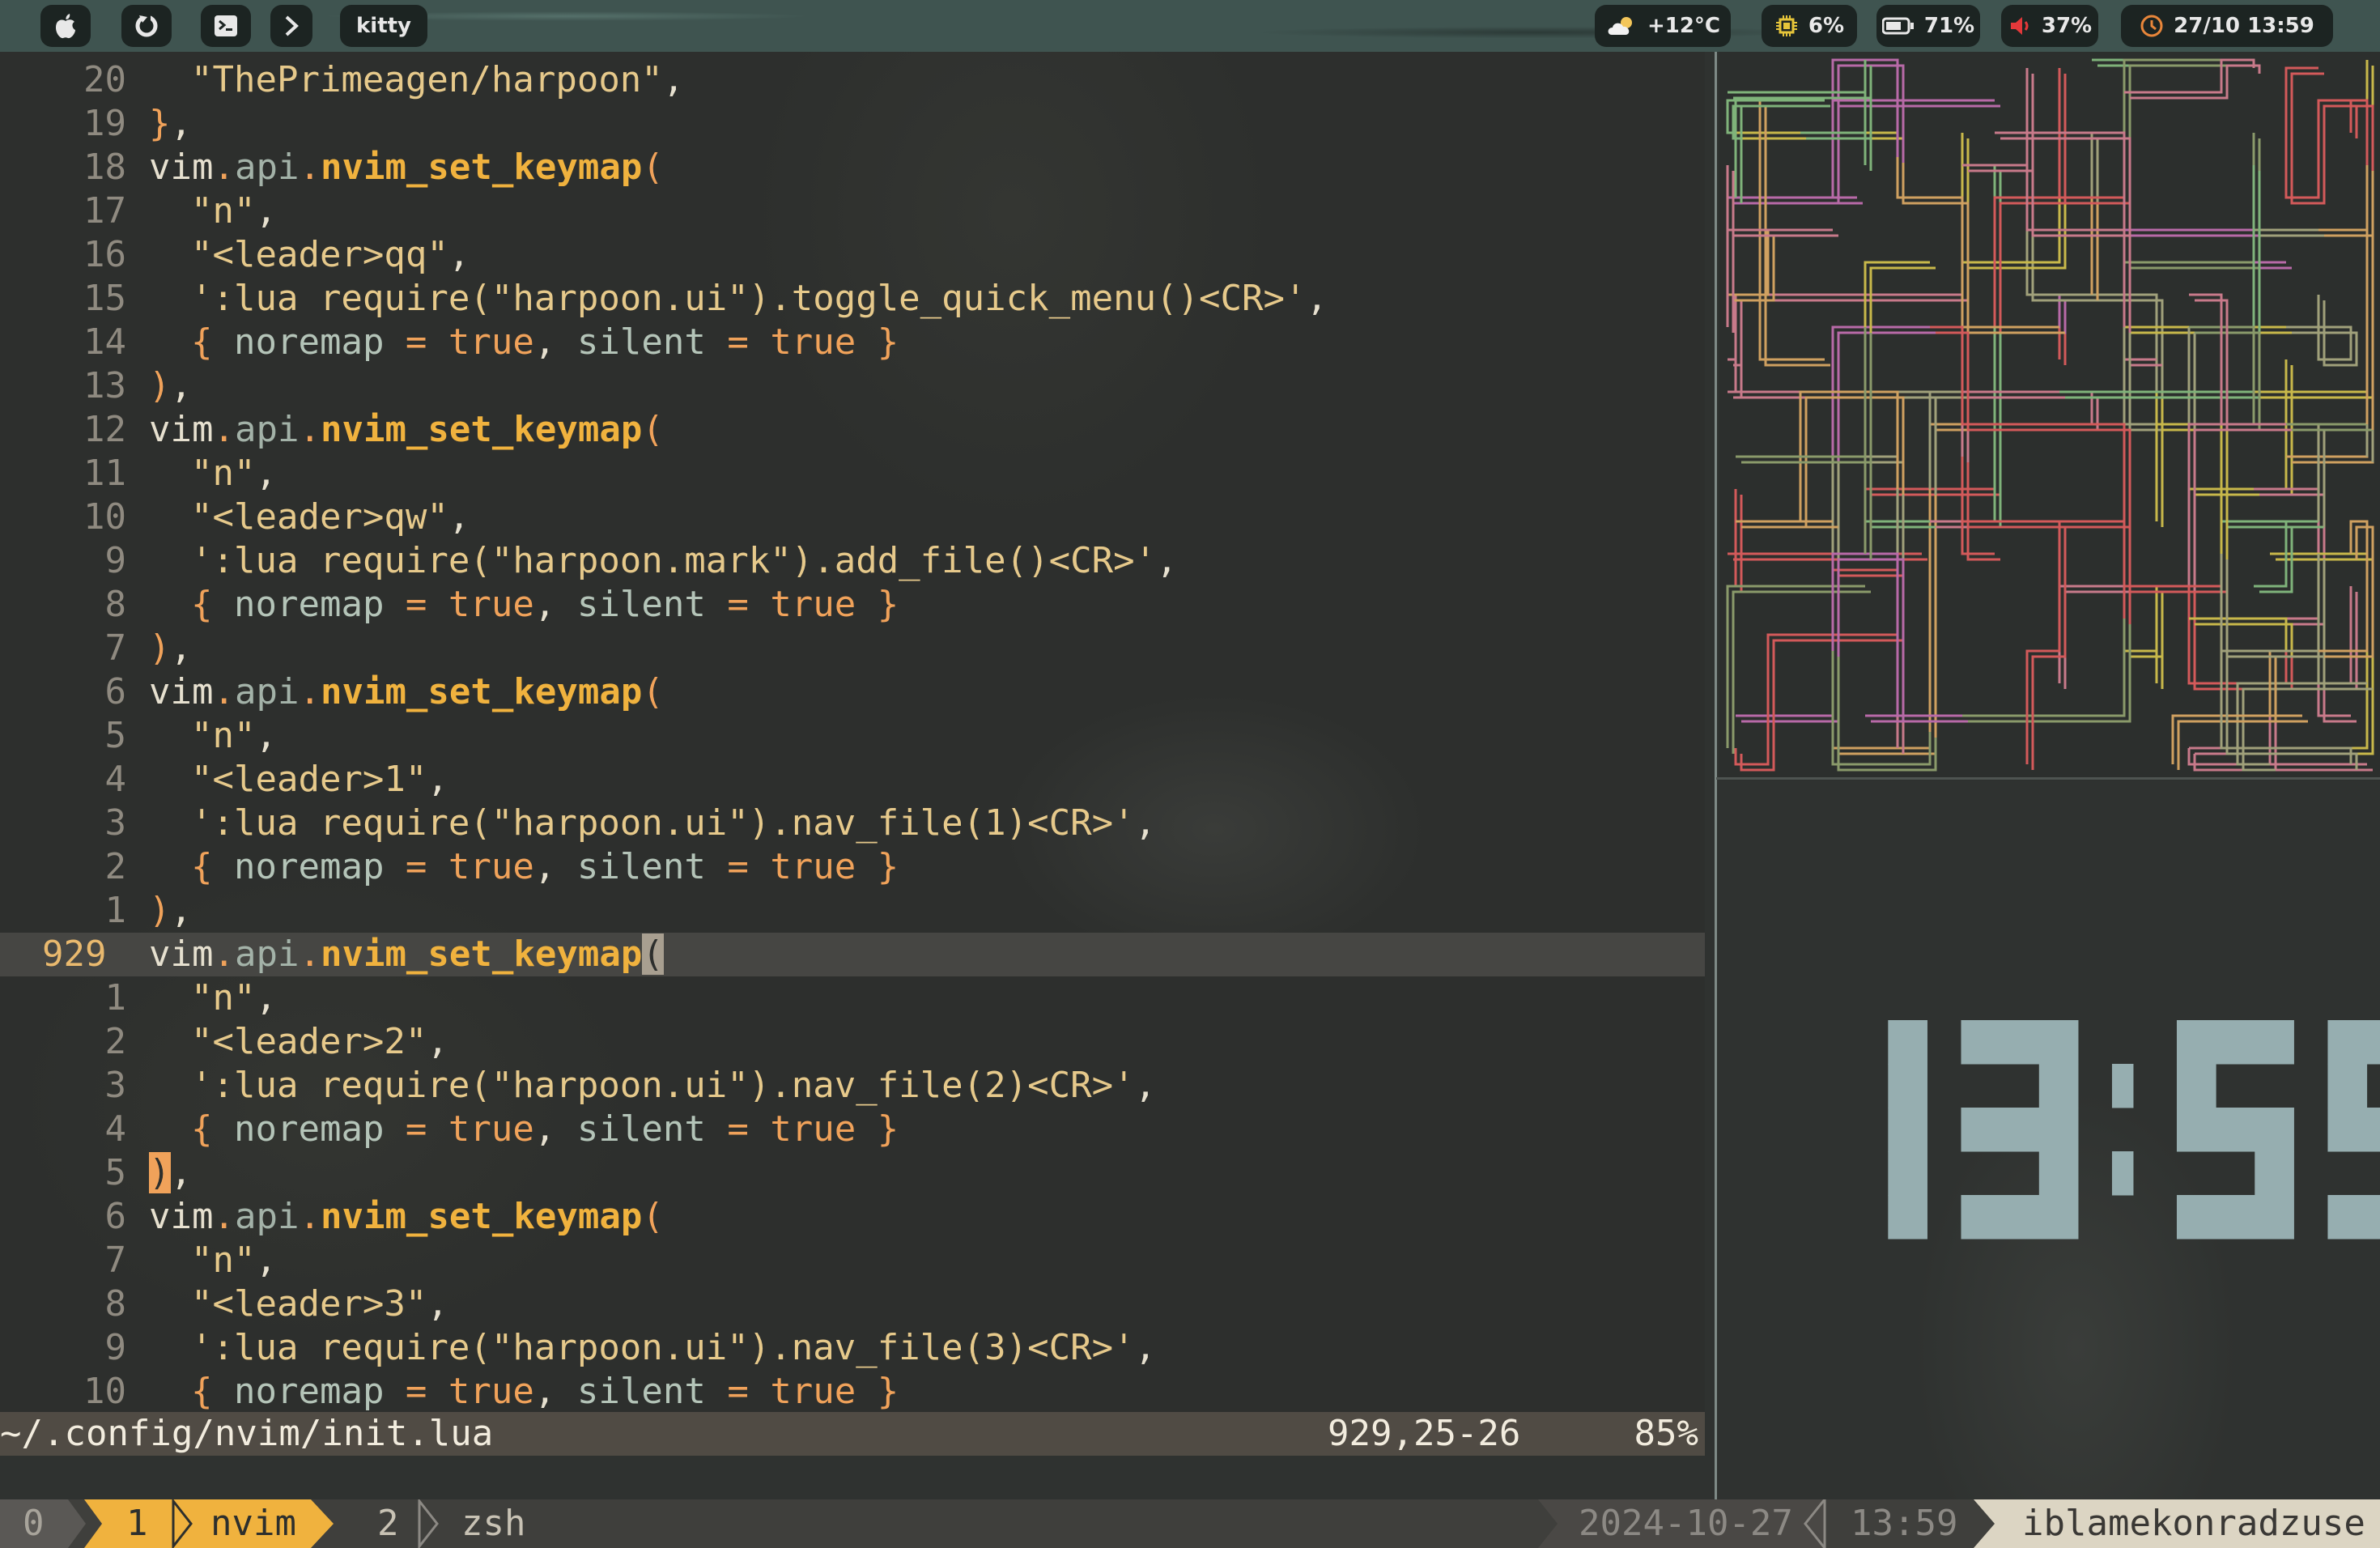 The height and width of the screenshot is (1548, 2380). I want to click on tmux-window-1-name: nvim, so click(253, 1523).